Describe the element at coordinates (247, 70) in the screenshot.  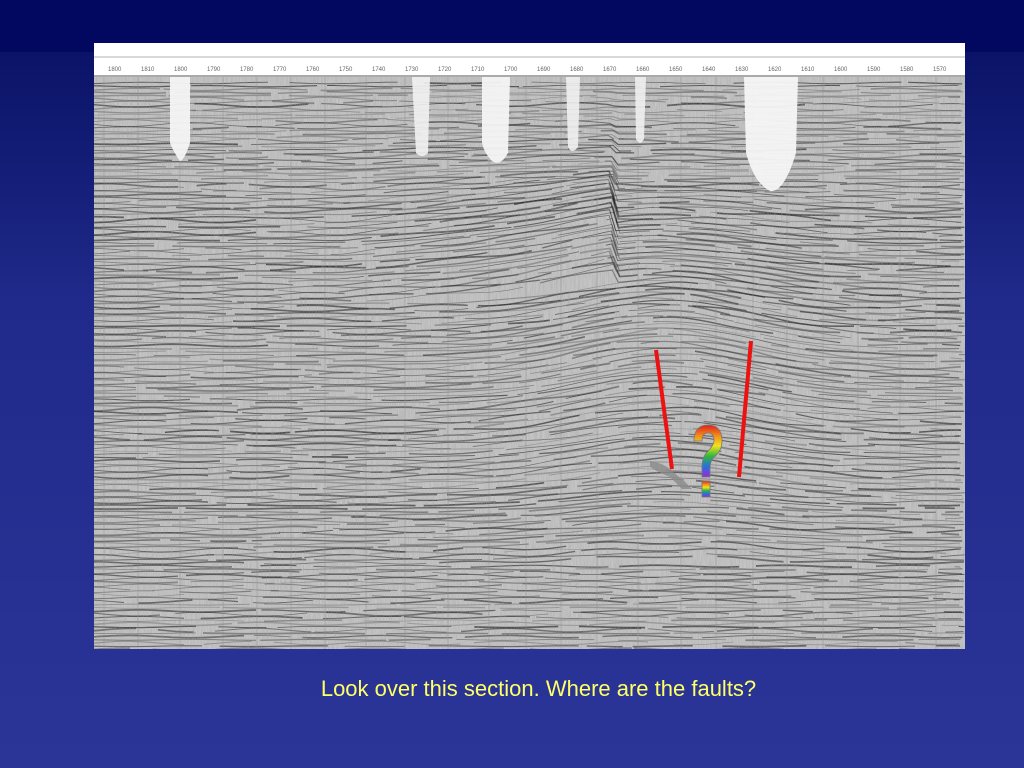
I see `shotpoint-label: 1780` at that location.